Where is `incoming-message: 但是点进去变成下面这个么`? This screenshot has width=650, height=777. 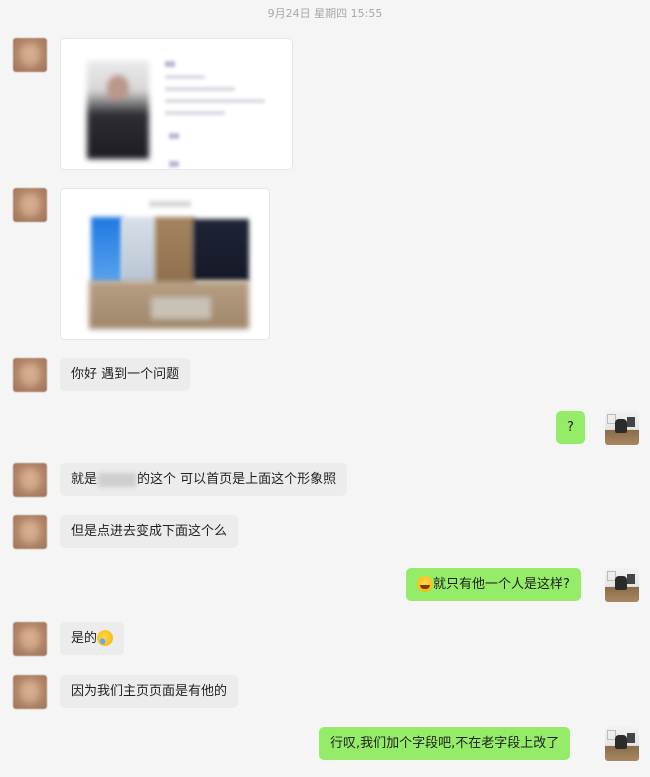
incoming-message: 但是点进去变成下面这个么 is located at coordinates (149, 531).